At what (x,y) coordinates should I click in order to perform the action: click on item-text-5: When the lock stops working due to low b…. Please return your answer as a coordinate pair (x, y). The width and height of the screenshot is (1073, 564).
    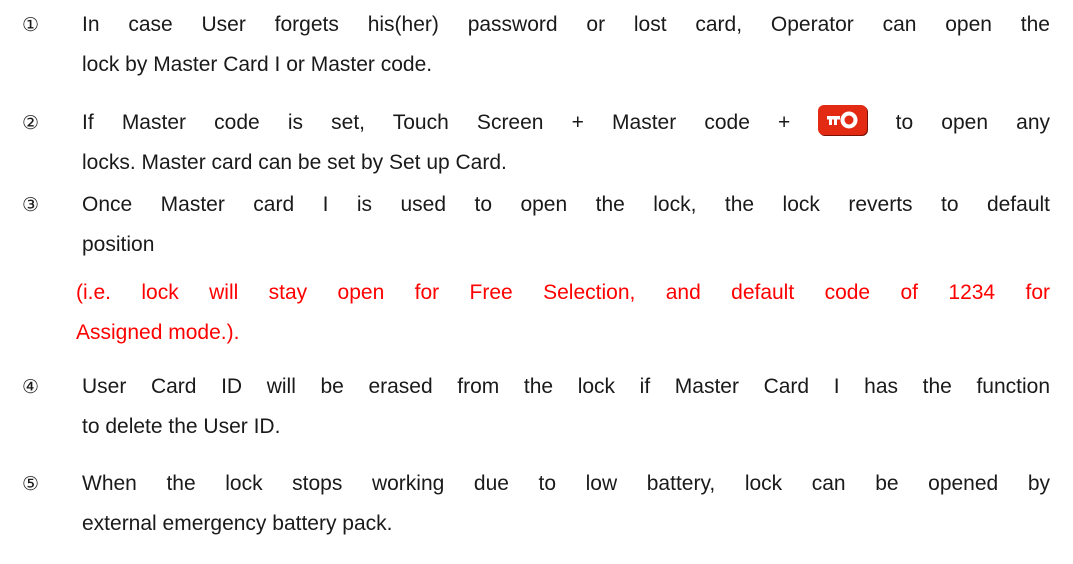
    Looking at the image, I should click on (566, 504).